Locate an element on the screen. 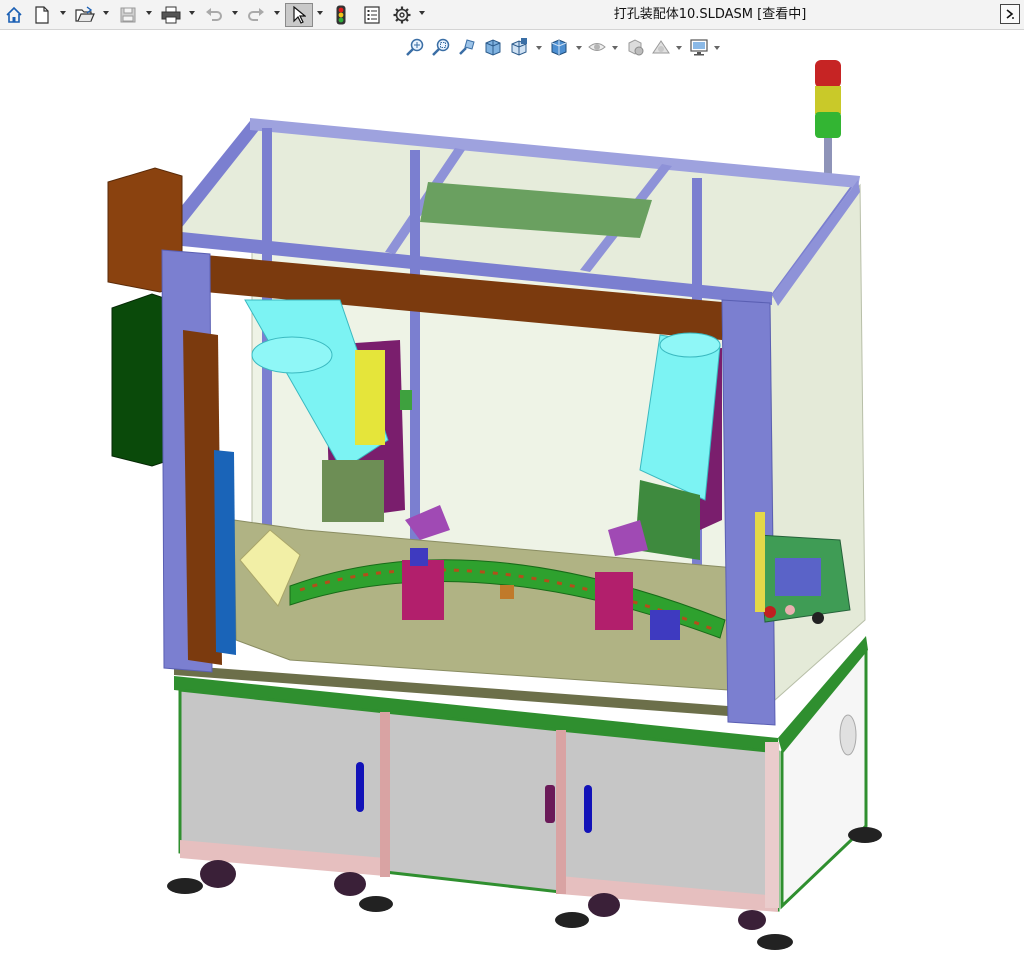 The image size is (1024, 966). redo-icon is located at coordinates (256, 14).